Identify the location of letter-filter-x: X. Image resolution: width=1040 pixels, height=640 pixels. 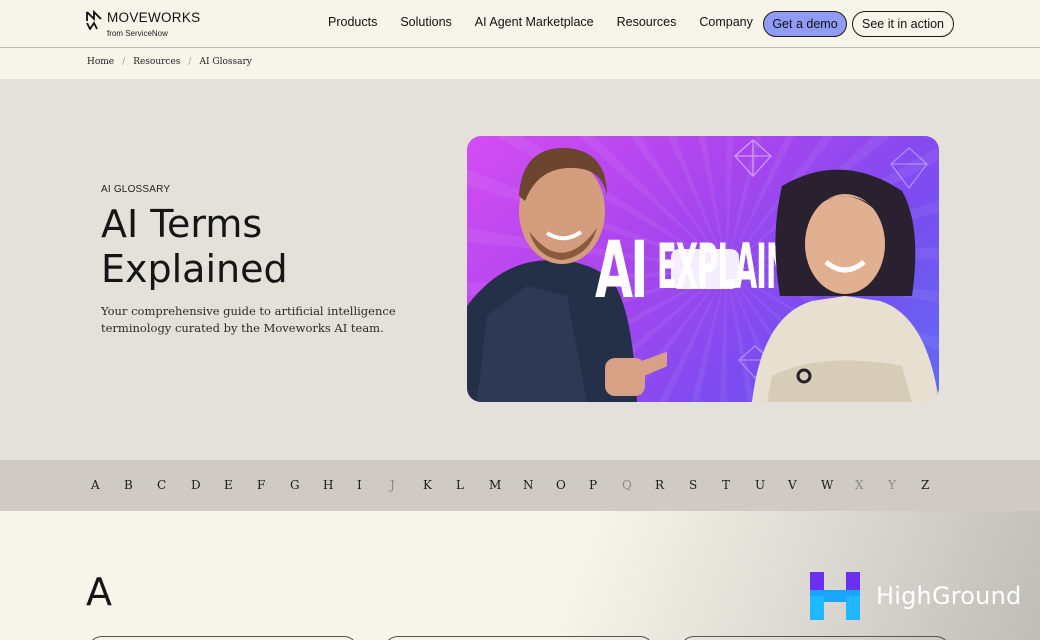
(859, 485).